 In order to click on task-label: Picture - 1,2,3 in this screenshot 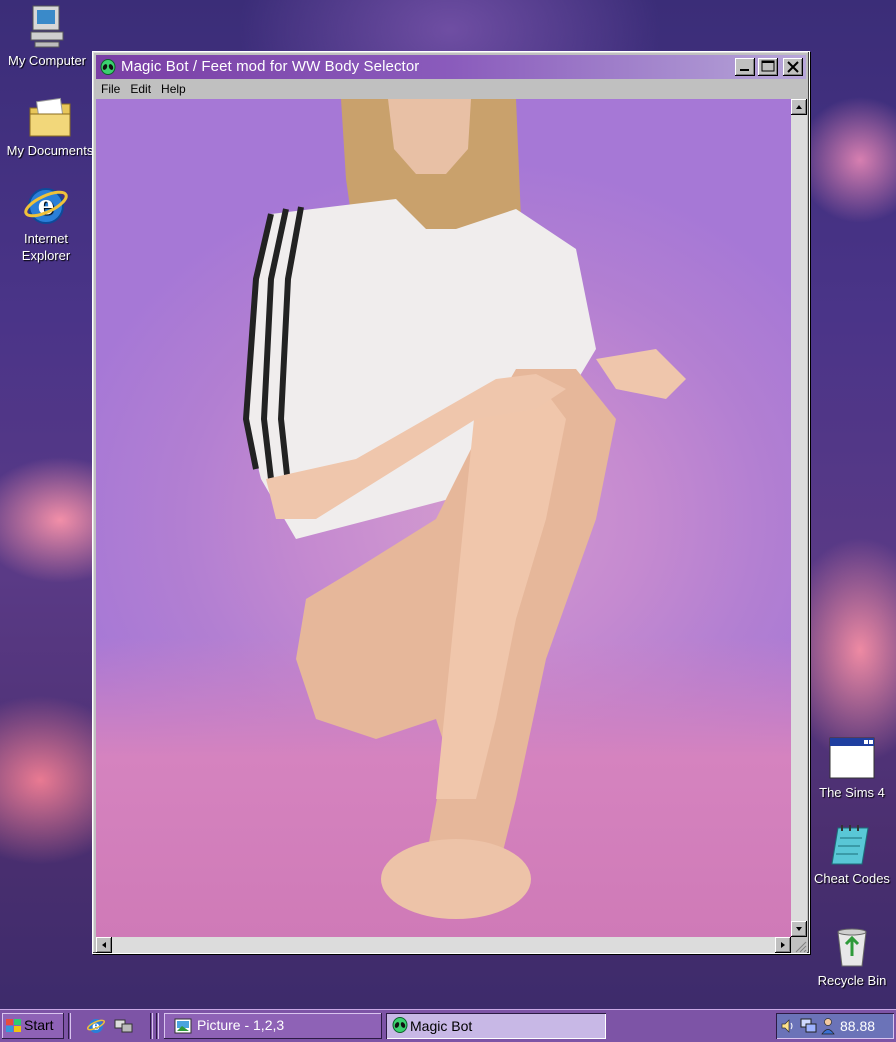, I will do `click(241, 1025)`.